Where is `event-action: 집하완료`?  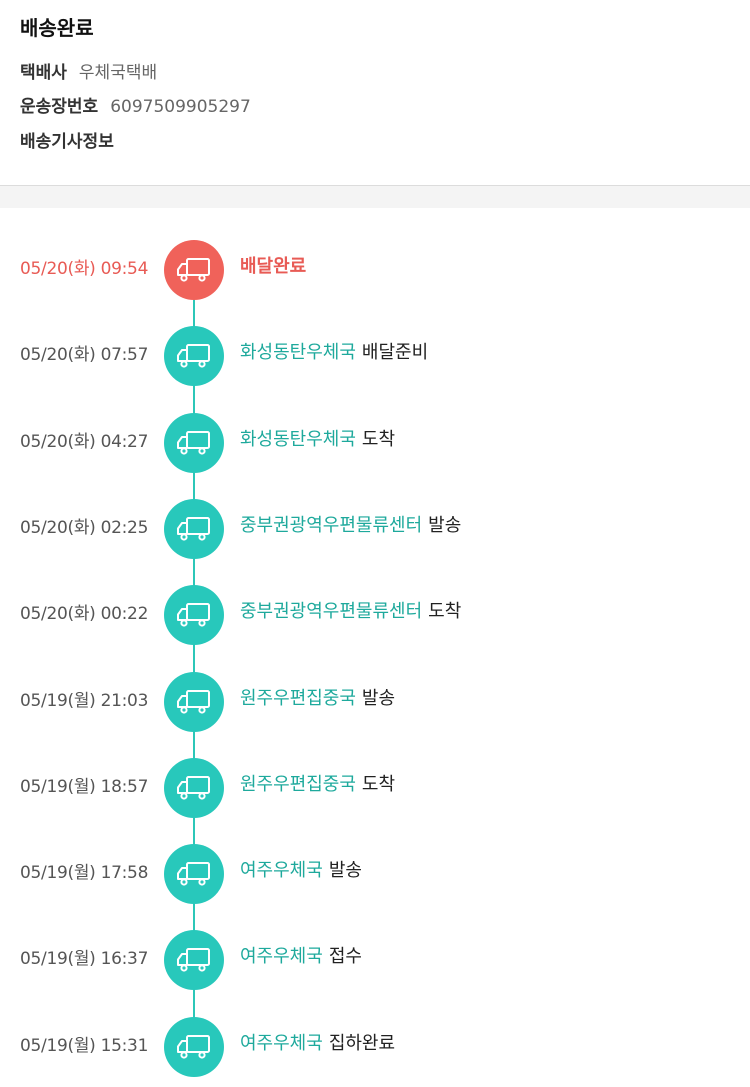 event-action: 집하완료 is located at coordinates (362, 1043).